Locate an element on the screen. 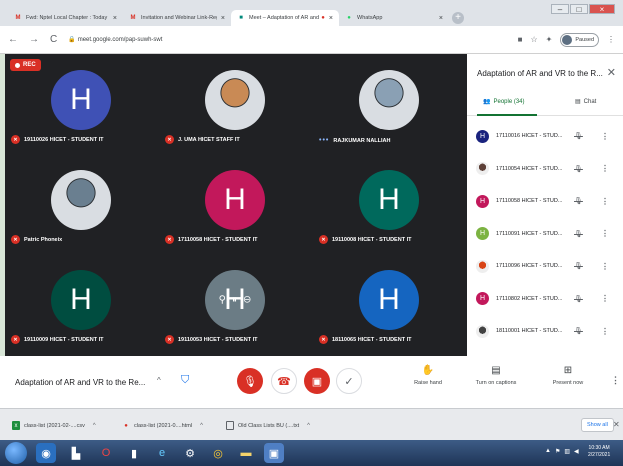  download-item: Old Class Lists BU (....txt ^ is located at coordinates (268, 425).